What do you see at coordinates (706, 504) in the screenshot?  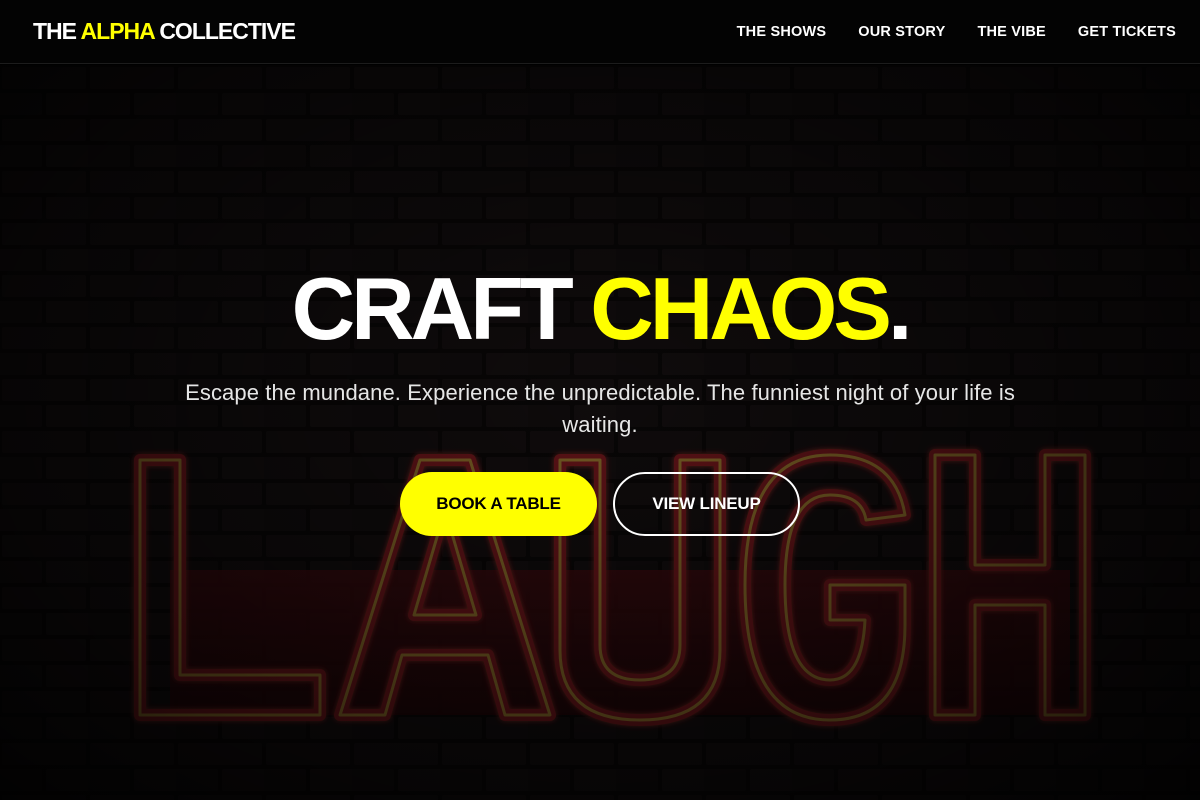 I see `view-lineup-button: VIEW LINEUP` at bounding box center [706, 504].